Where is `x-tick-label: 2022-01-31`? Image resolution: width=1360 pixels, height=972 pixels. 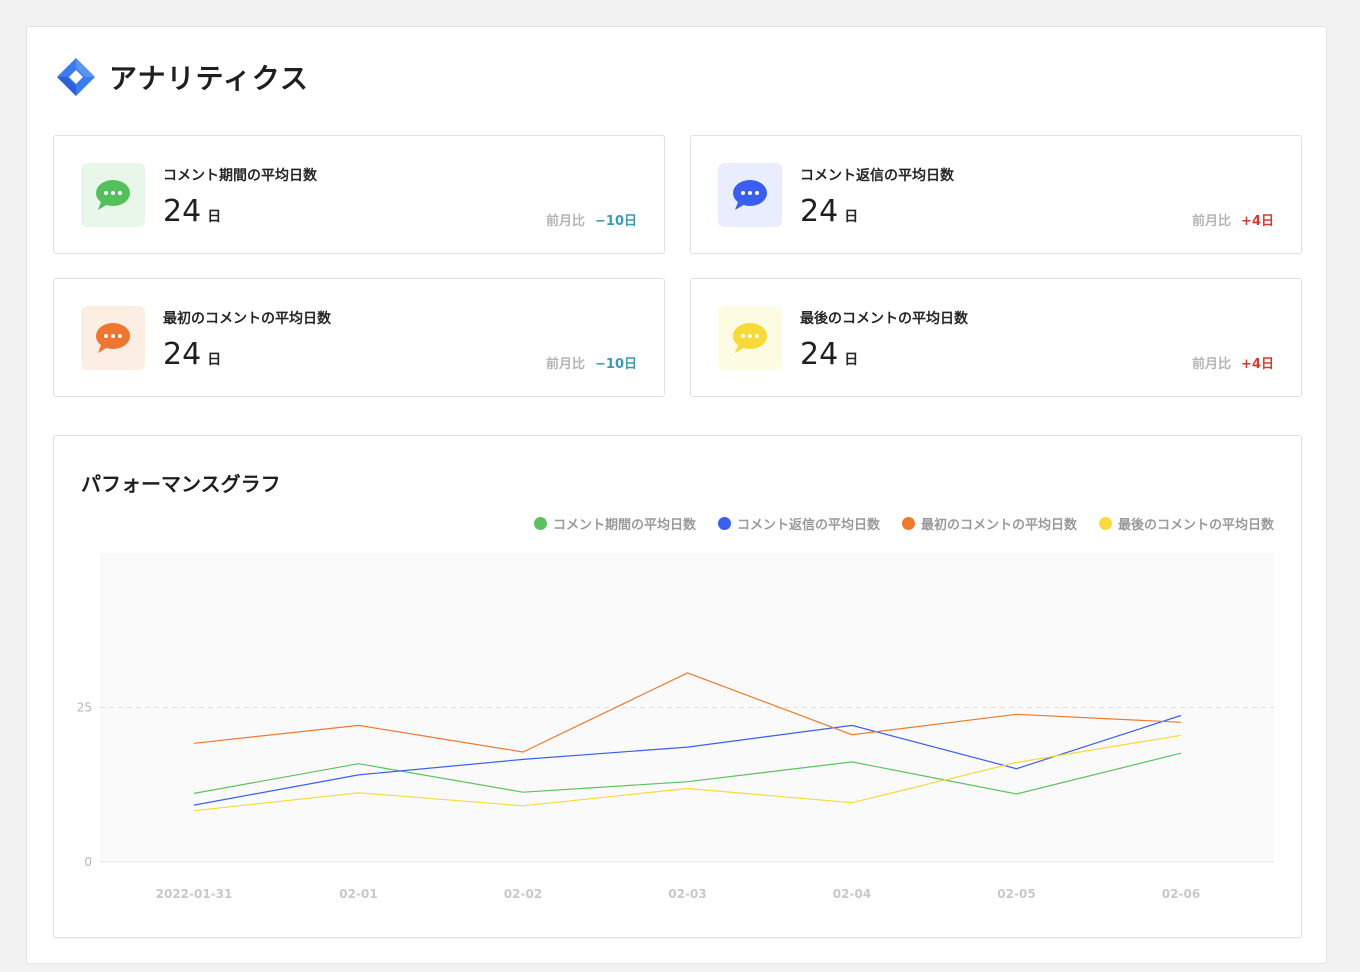 x-tick-label: 2022-01-31 is located at coordinates (194, 894).